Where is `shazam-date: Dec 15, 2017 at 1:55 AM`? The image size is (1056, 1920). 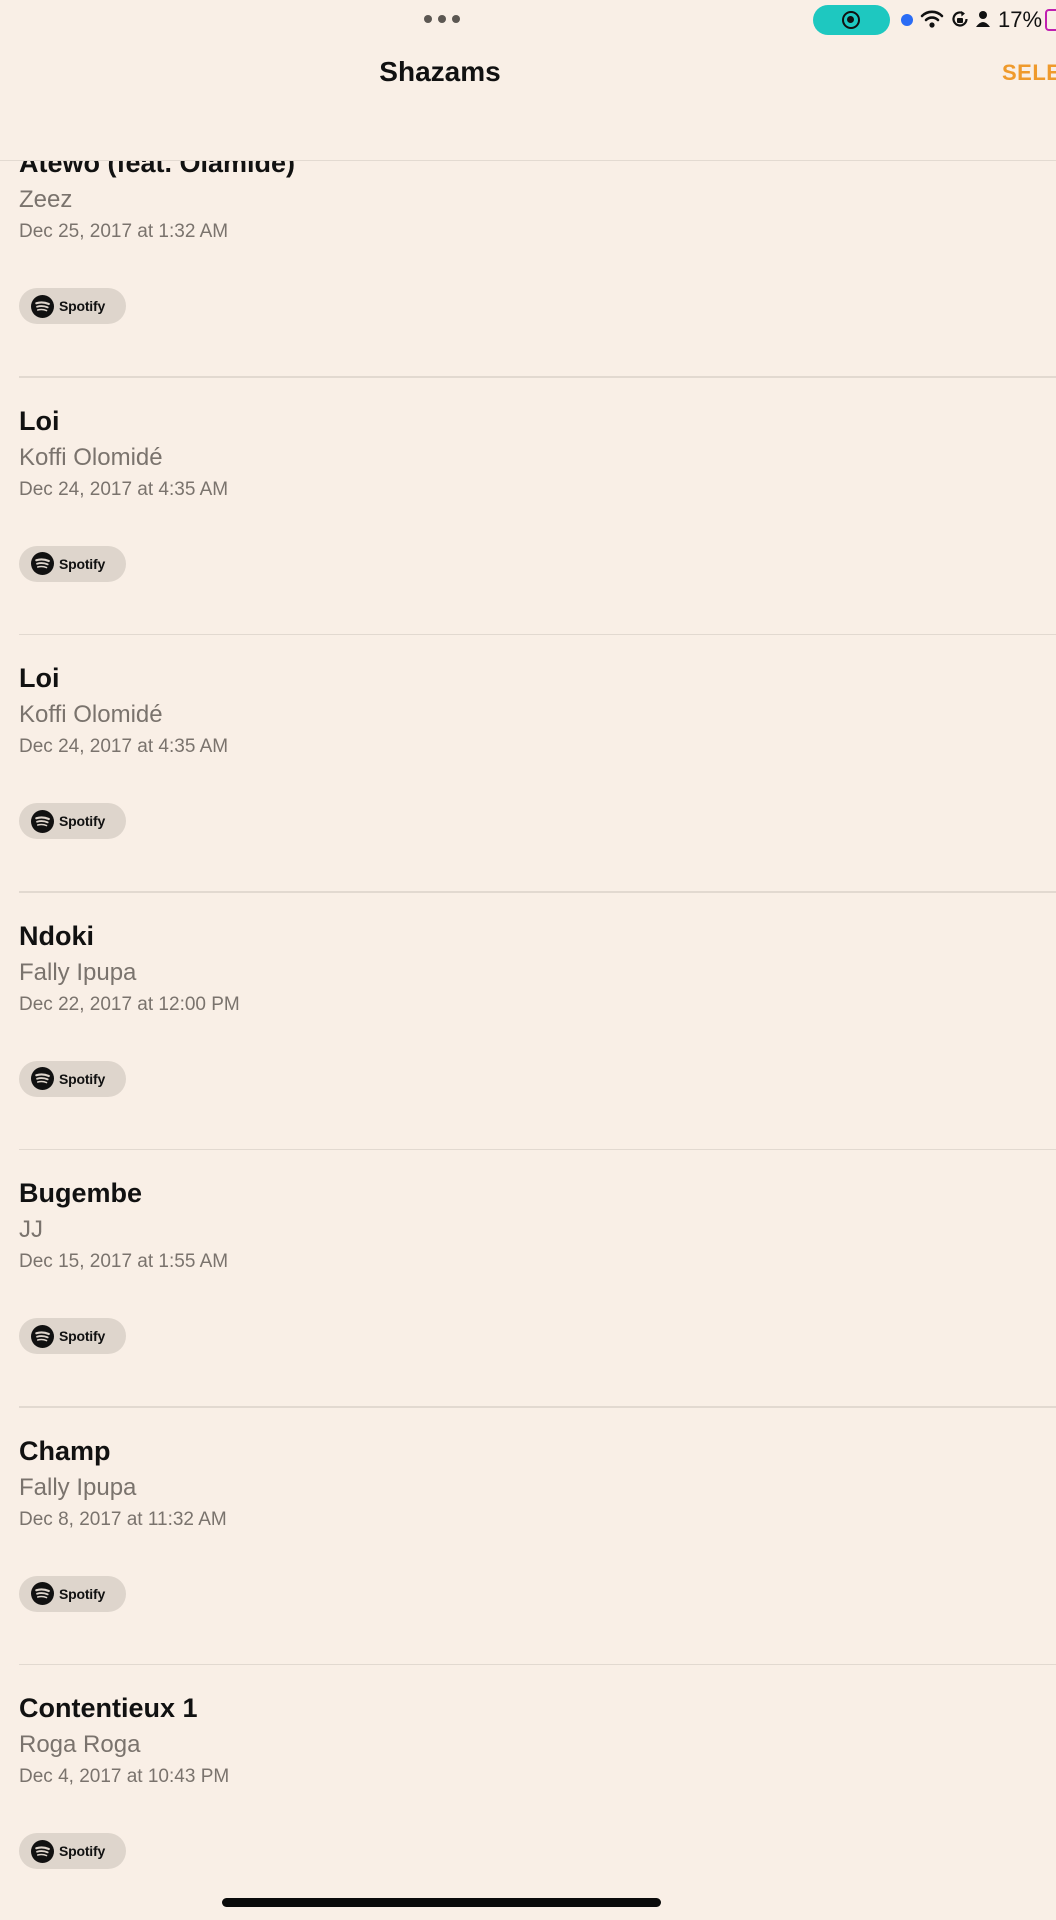 shazam-date: Dec 15, 2017 at 1:55 AM is located at coordinates (124, 1261).